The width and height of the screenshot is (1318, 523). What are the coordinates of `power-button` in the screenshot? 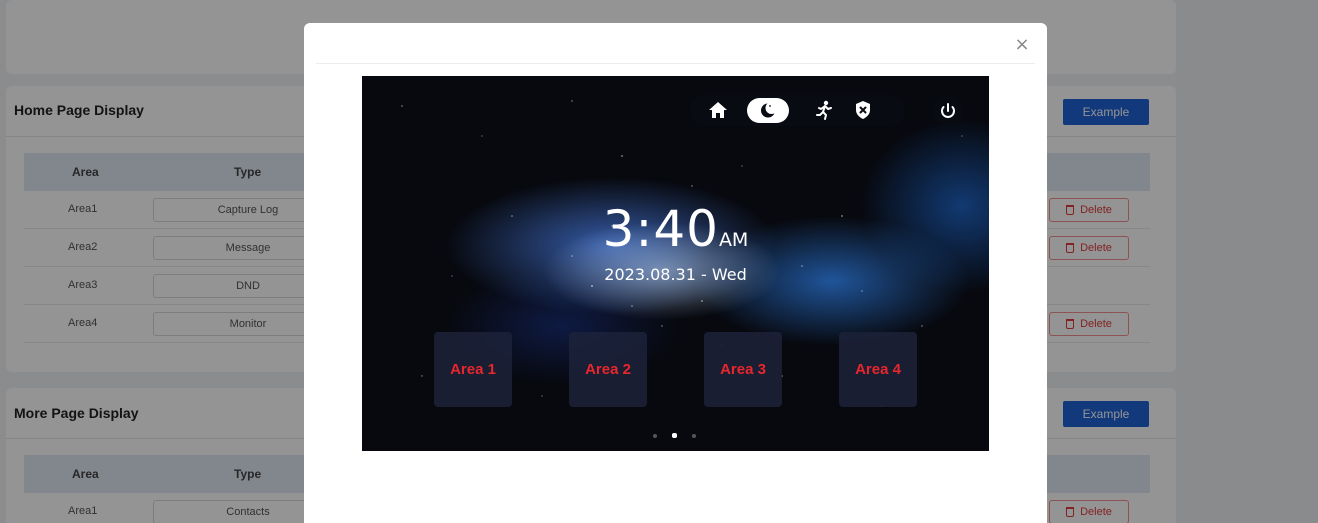 It's located at (948, 111).